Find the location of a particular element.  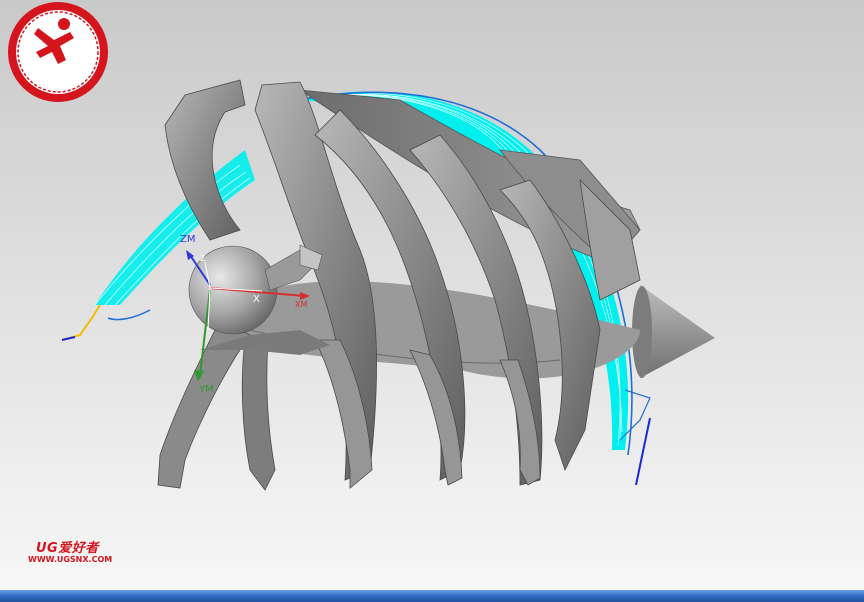

ugsnx-logo is located at coordinates (58, 52).